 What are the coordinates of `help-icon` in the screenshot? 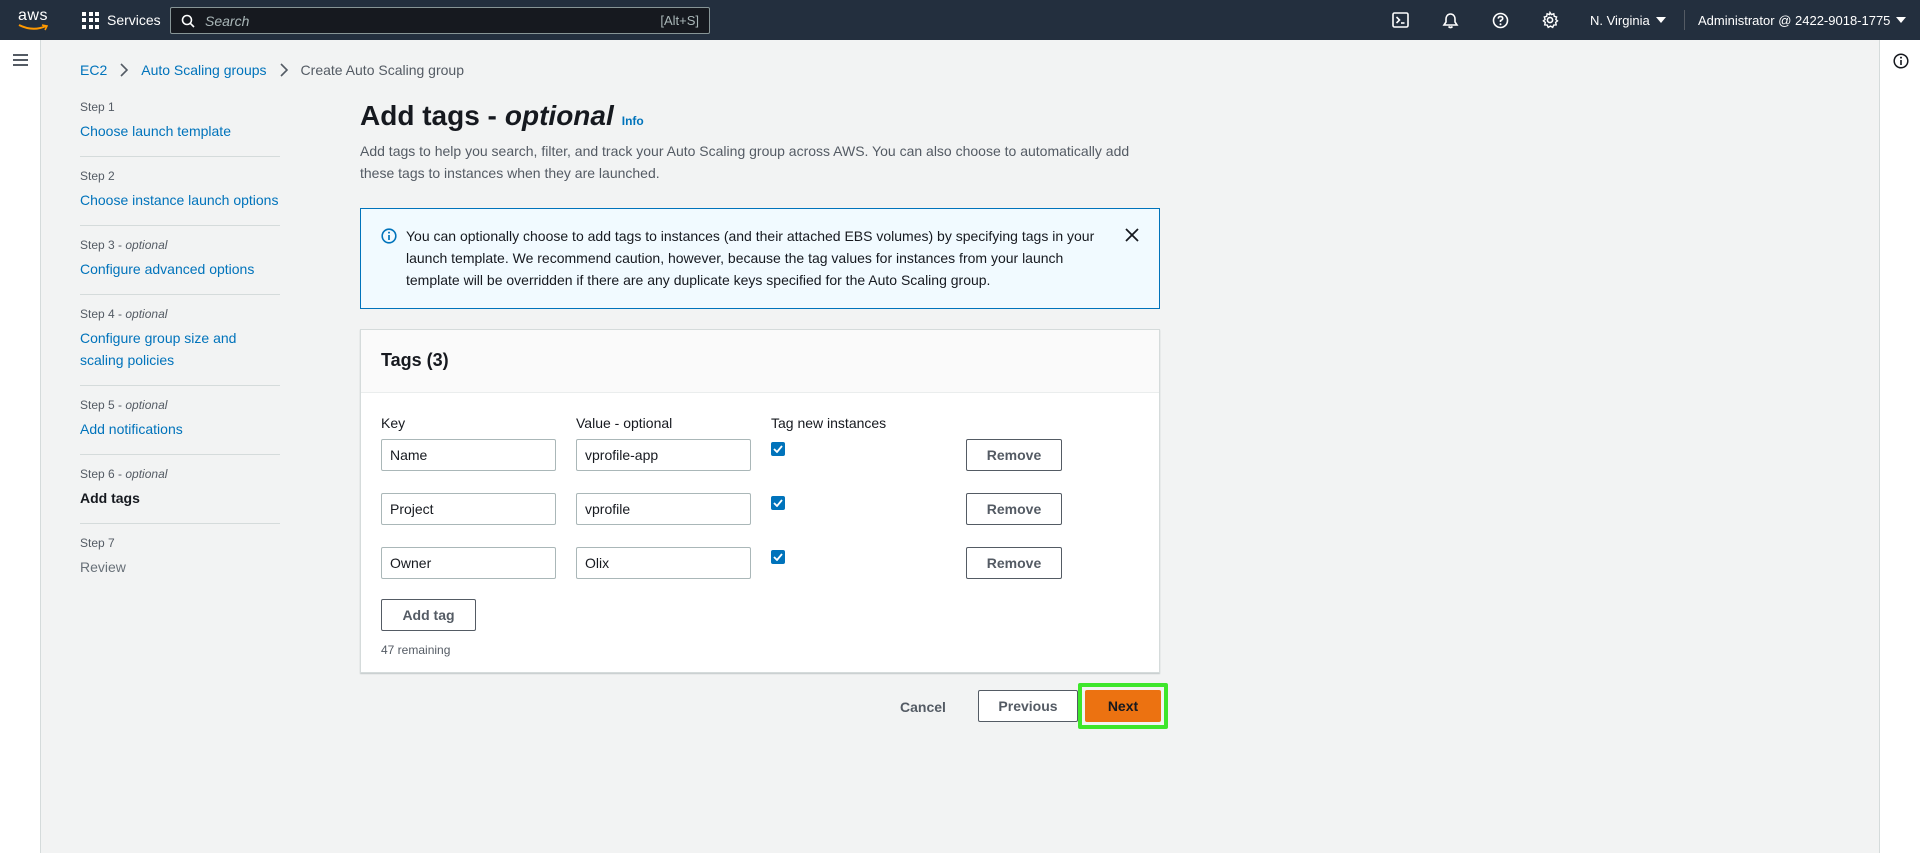 It's located at (1500, 20).